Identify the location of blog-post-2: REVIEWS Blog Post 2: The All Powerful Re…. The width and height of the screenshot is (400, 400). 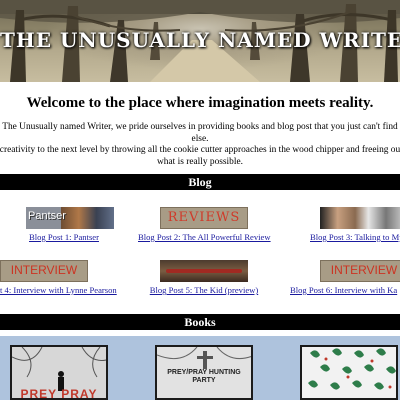
(204, 224).